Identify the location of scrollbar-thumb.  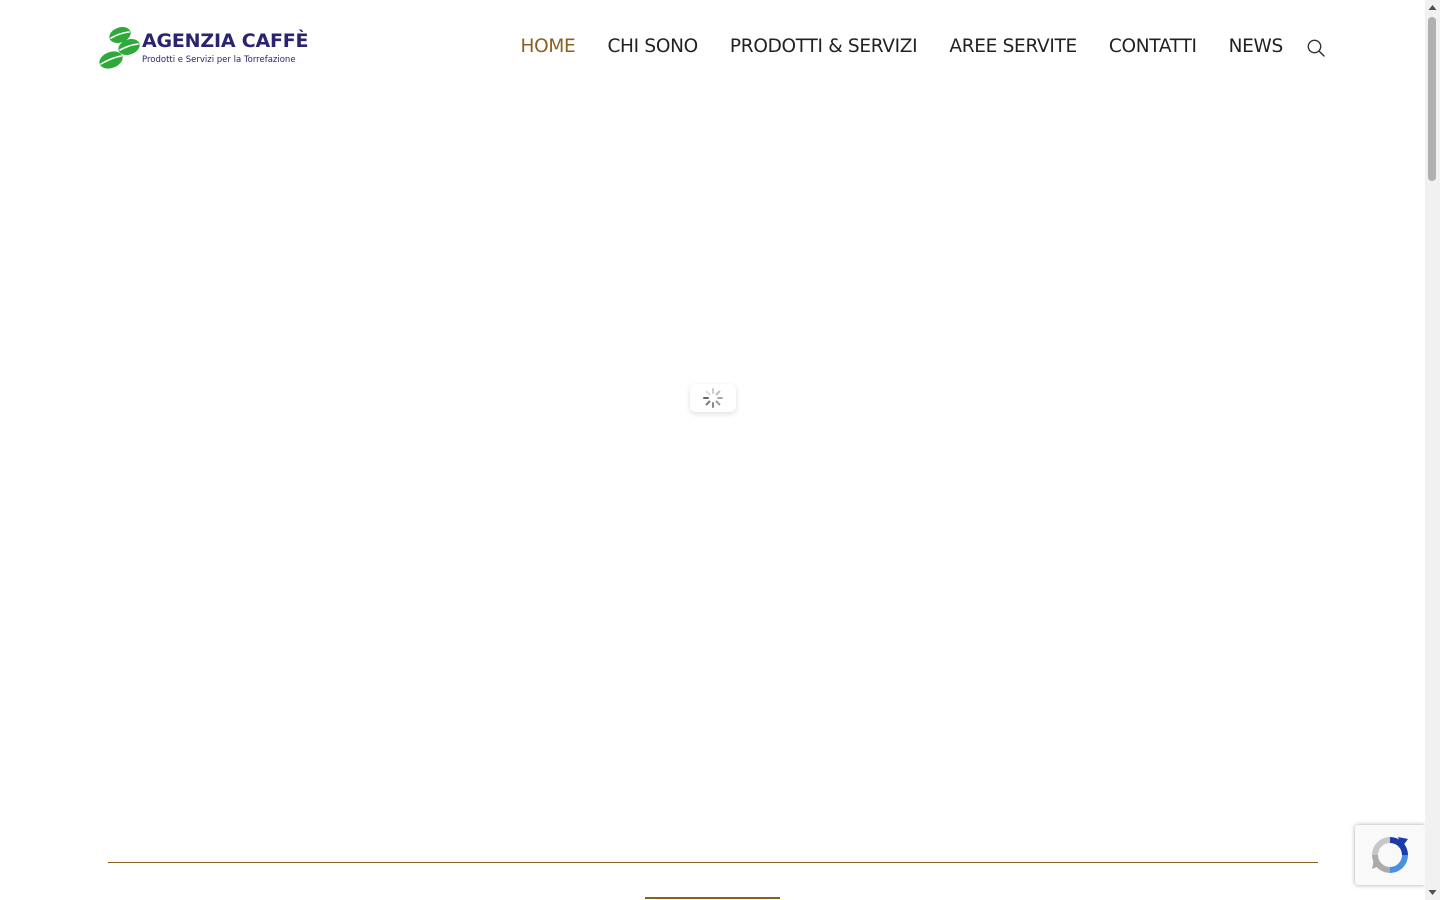
(1432, 99).